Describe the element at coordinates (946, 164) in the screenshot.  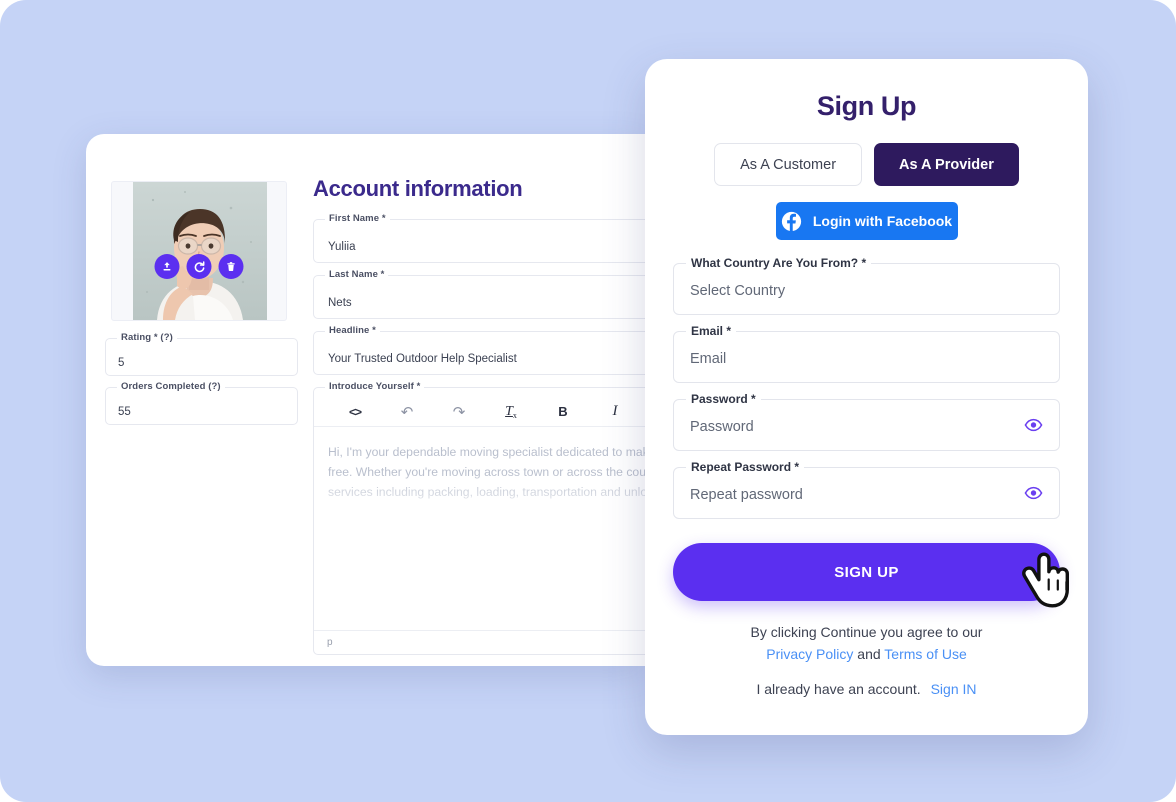
I see `tab-as-a-provider: As A Provider` at that location.